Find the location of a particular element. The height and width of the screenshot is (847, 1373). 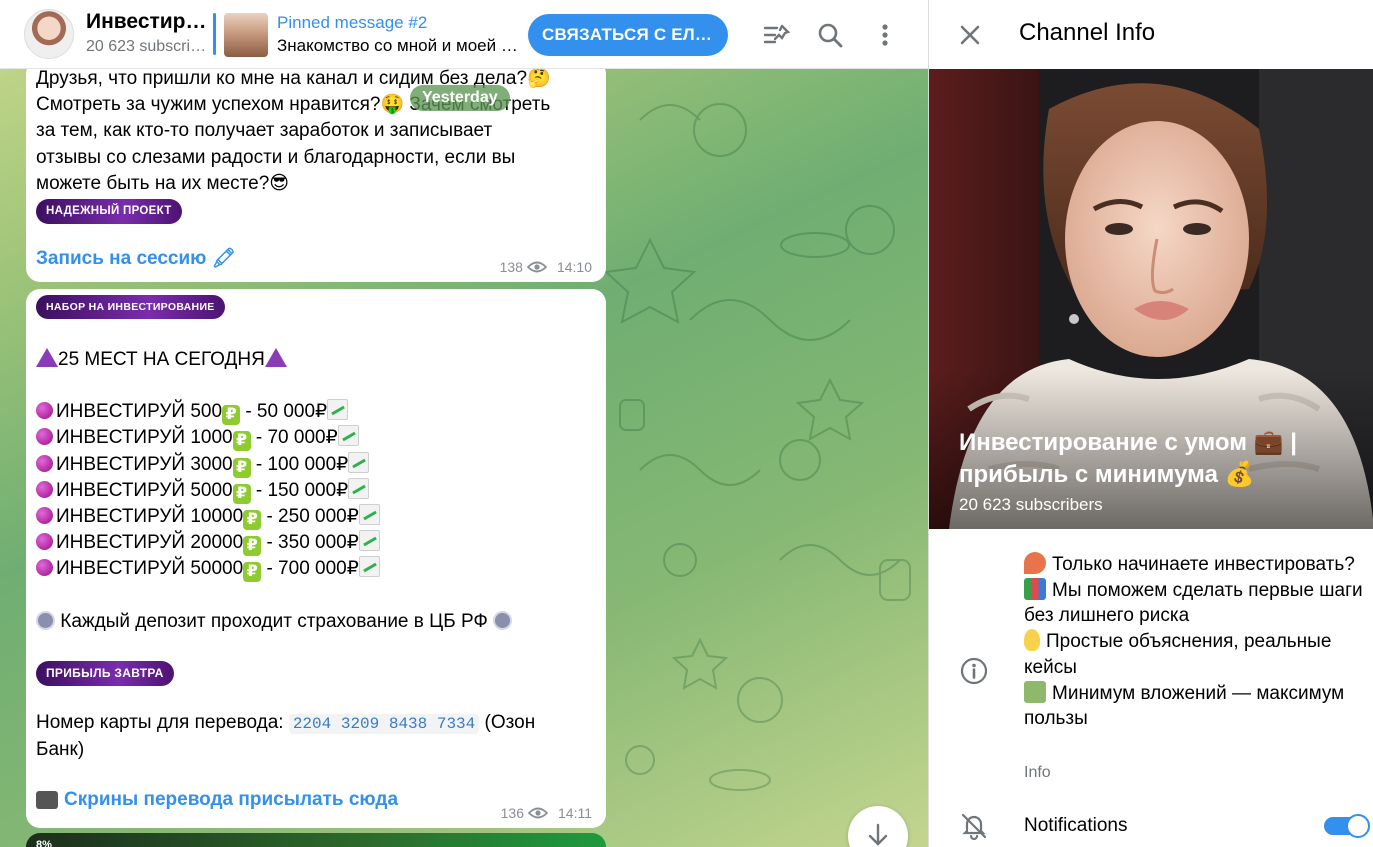

offer-line: ИНВЕСТИРУЙ 10000 ₽ - 250 000₽ is located at coordinates (316, 517).